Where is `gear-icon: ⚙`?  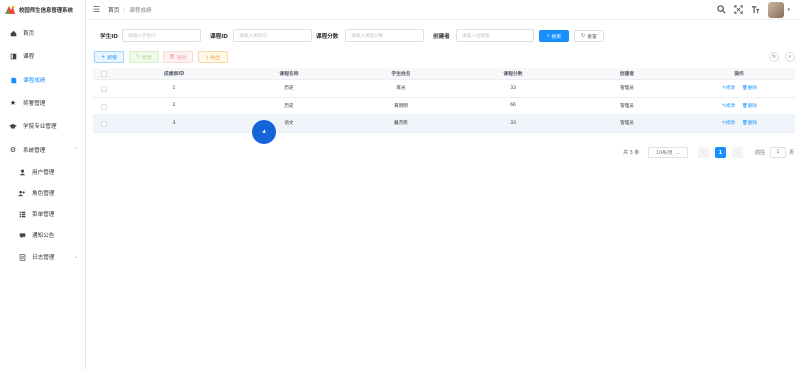 gear-icon: ⚙ is located at coordinates (13, 149).